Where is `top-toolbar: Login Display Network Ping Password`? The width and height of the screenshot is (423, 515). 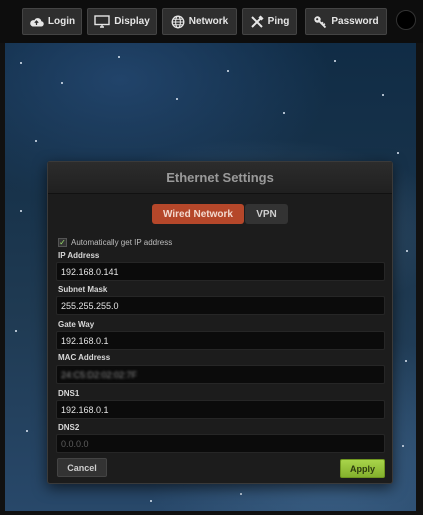 top-toolbar: Login Display Network Ping Password is located at coordinates (211, 21).